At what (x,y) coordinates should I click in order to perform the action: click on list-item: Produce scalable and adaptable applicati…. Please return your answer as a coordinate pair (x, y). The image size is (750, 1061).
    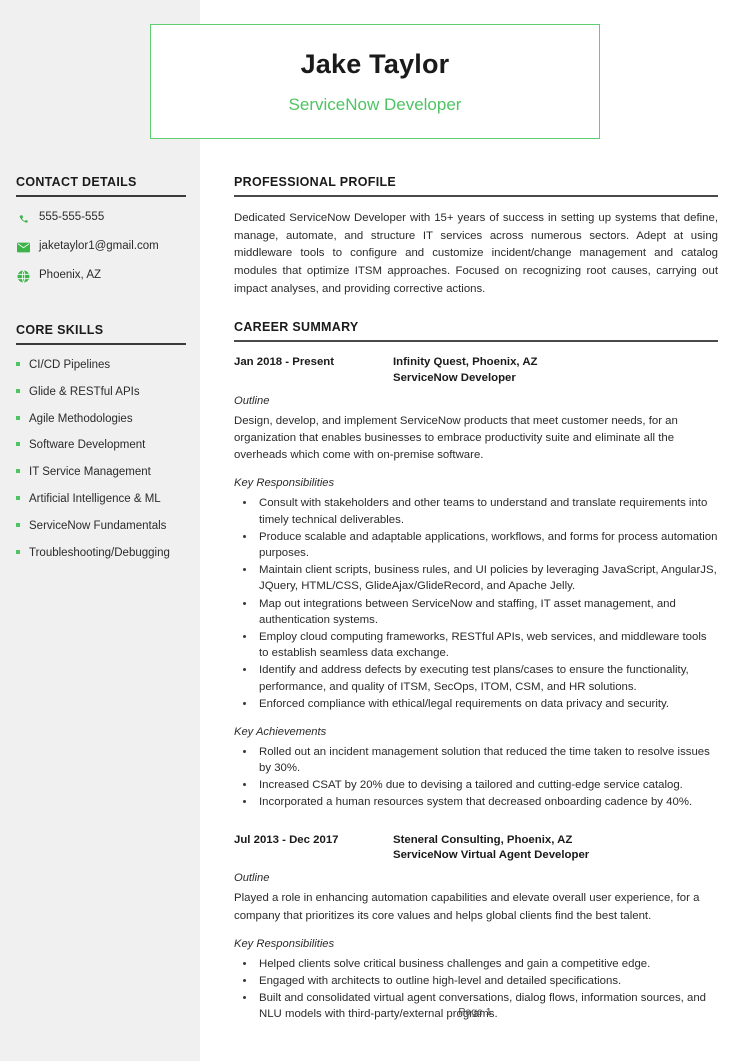
    Looking at the image, I should click on (476, 545).